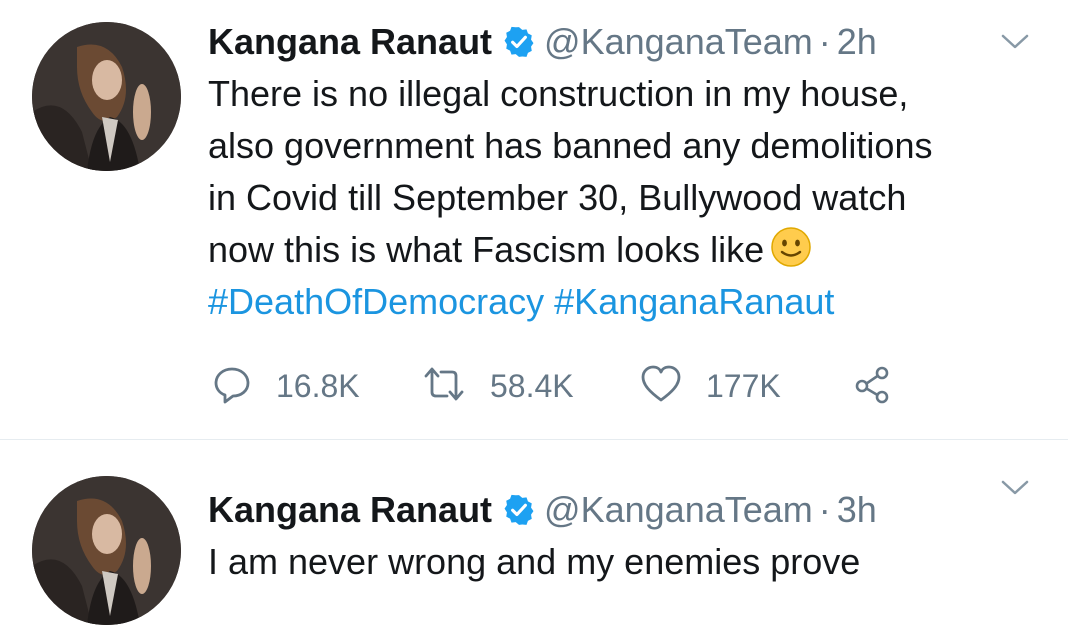 Image resolution: width=1068 pixels, height=625 pixels. What do you see at coordinates (534, 561) in the screenshot?
I see `tweet-text-line: I am never wrong and my enemies prove` at bounding box center [534, 561].